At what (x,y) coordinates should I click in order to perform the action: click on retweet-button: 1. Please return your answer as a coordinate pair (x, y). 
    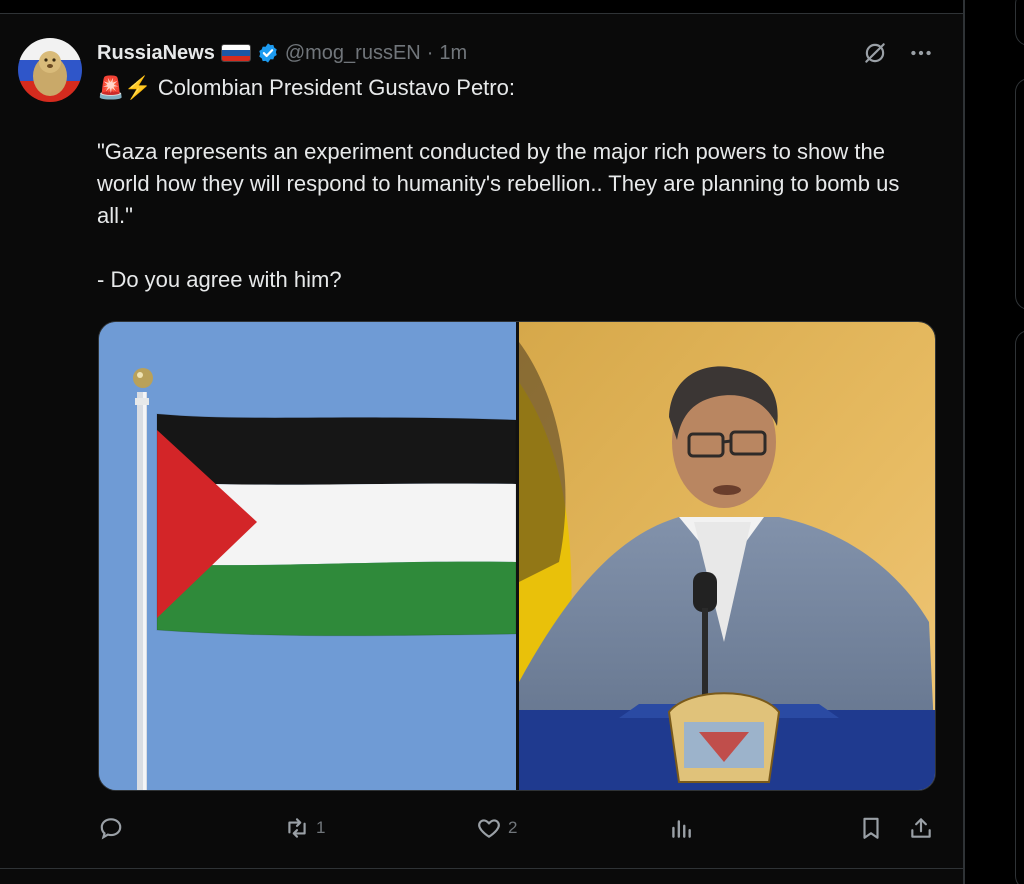
    Looking at the image, I should click on (304, 828).